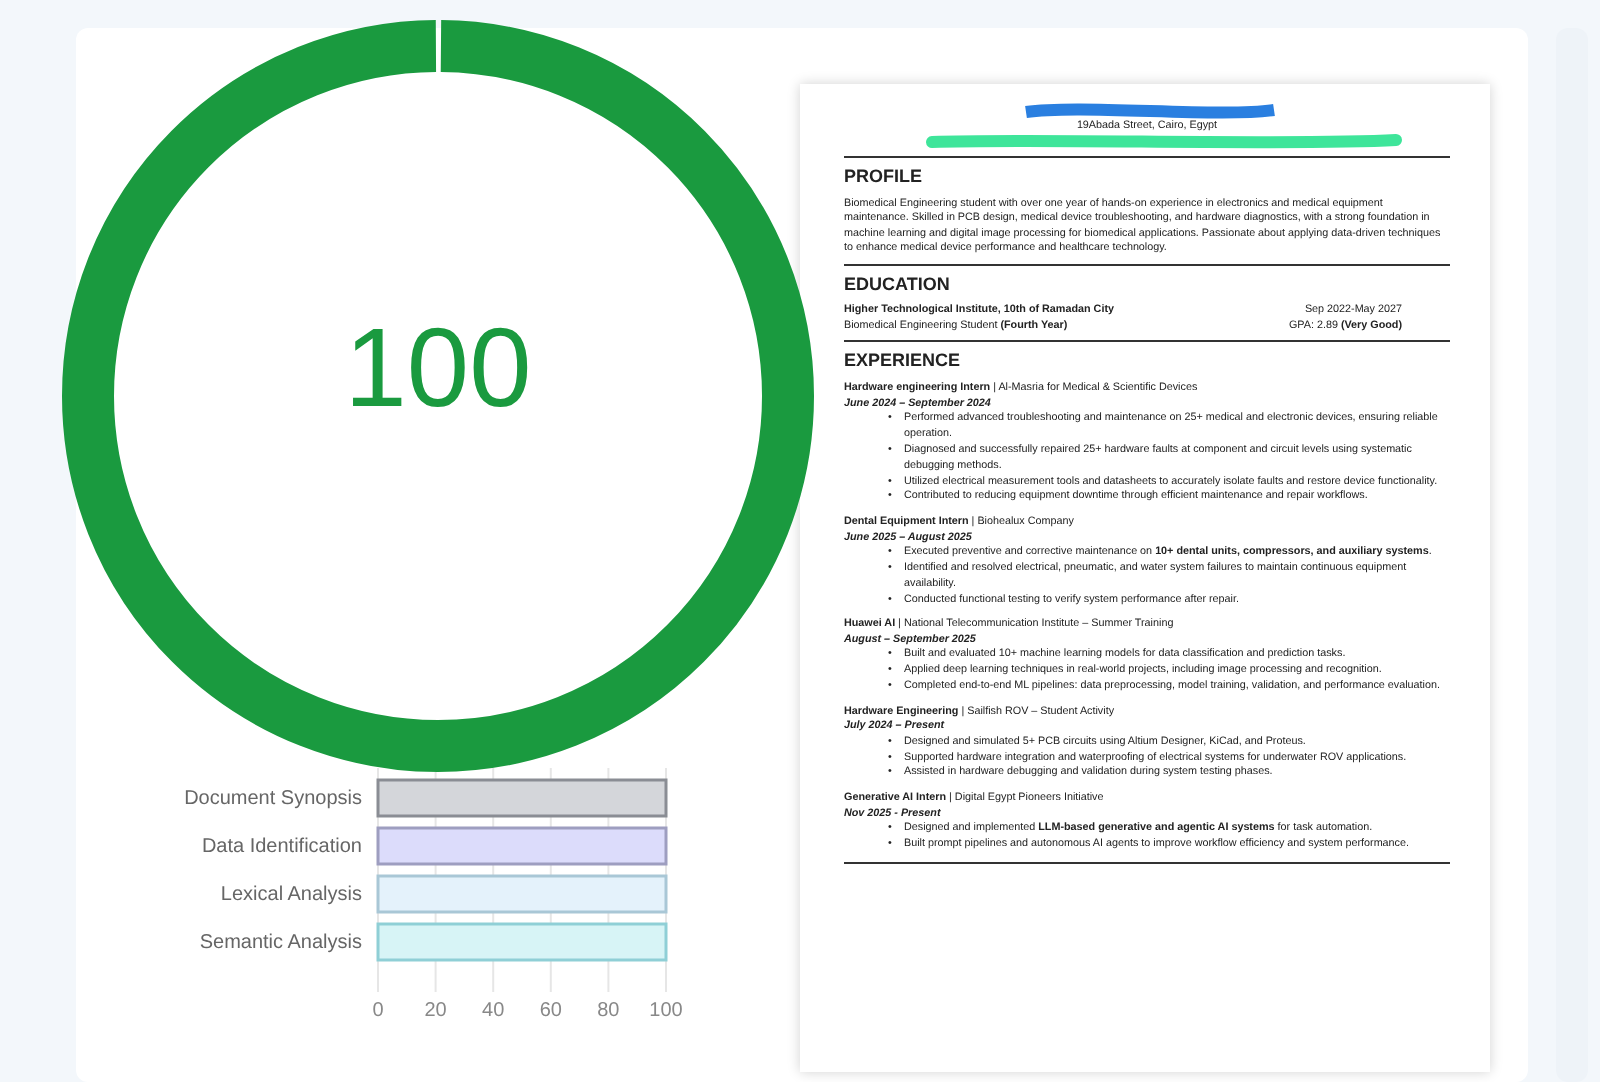 The height and width of the screenshot is (1082, 1600). I want to click on tick-label: 60, so click(550, 1011).